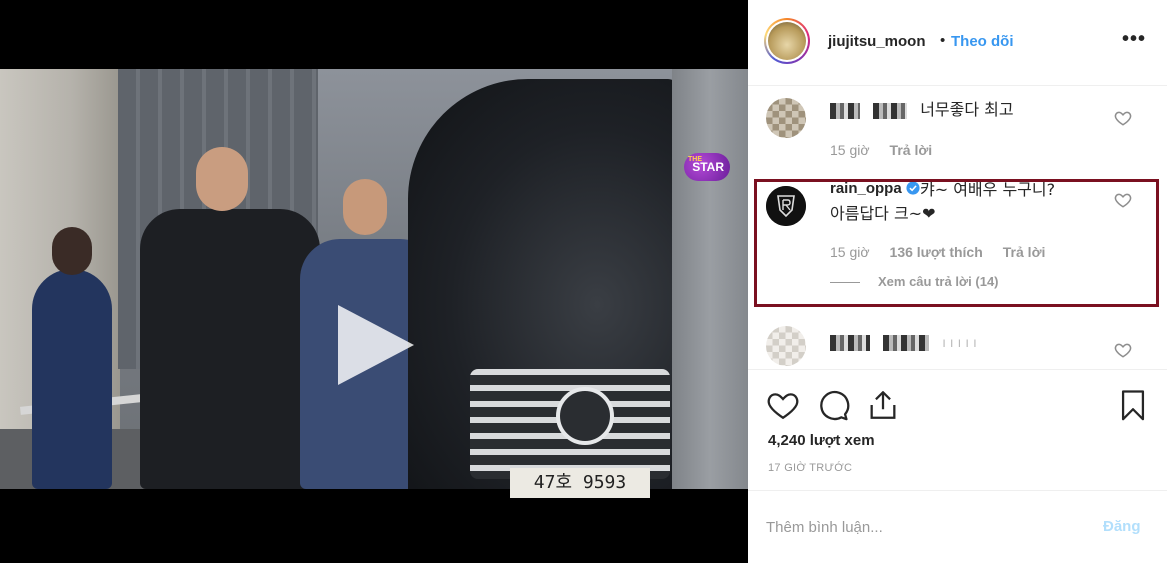 This screenshot has width=1167, height=563. I want to click on video-person-man-blue-head, so click(365, 207).